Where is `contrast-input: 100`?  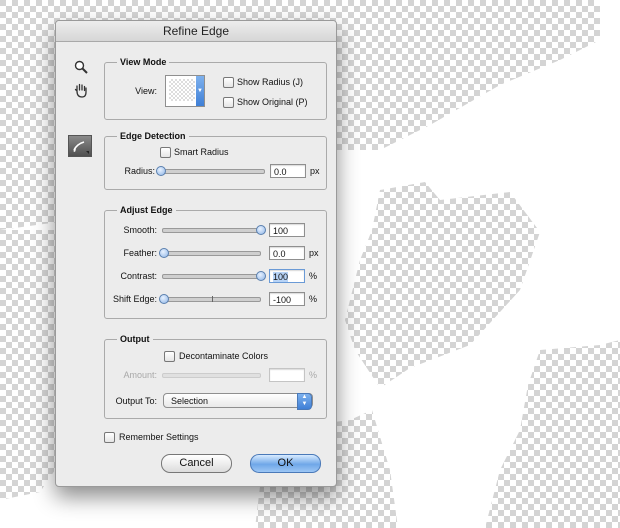
contrast-input: 100 is located at coordinates (287, 276).